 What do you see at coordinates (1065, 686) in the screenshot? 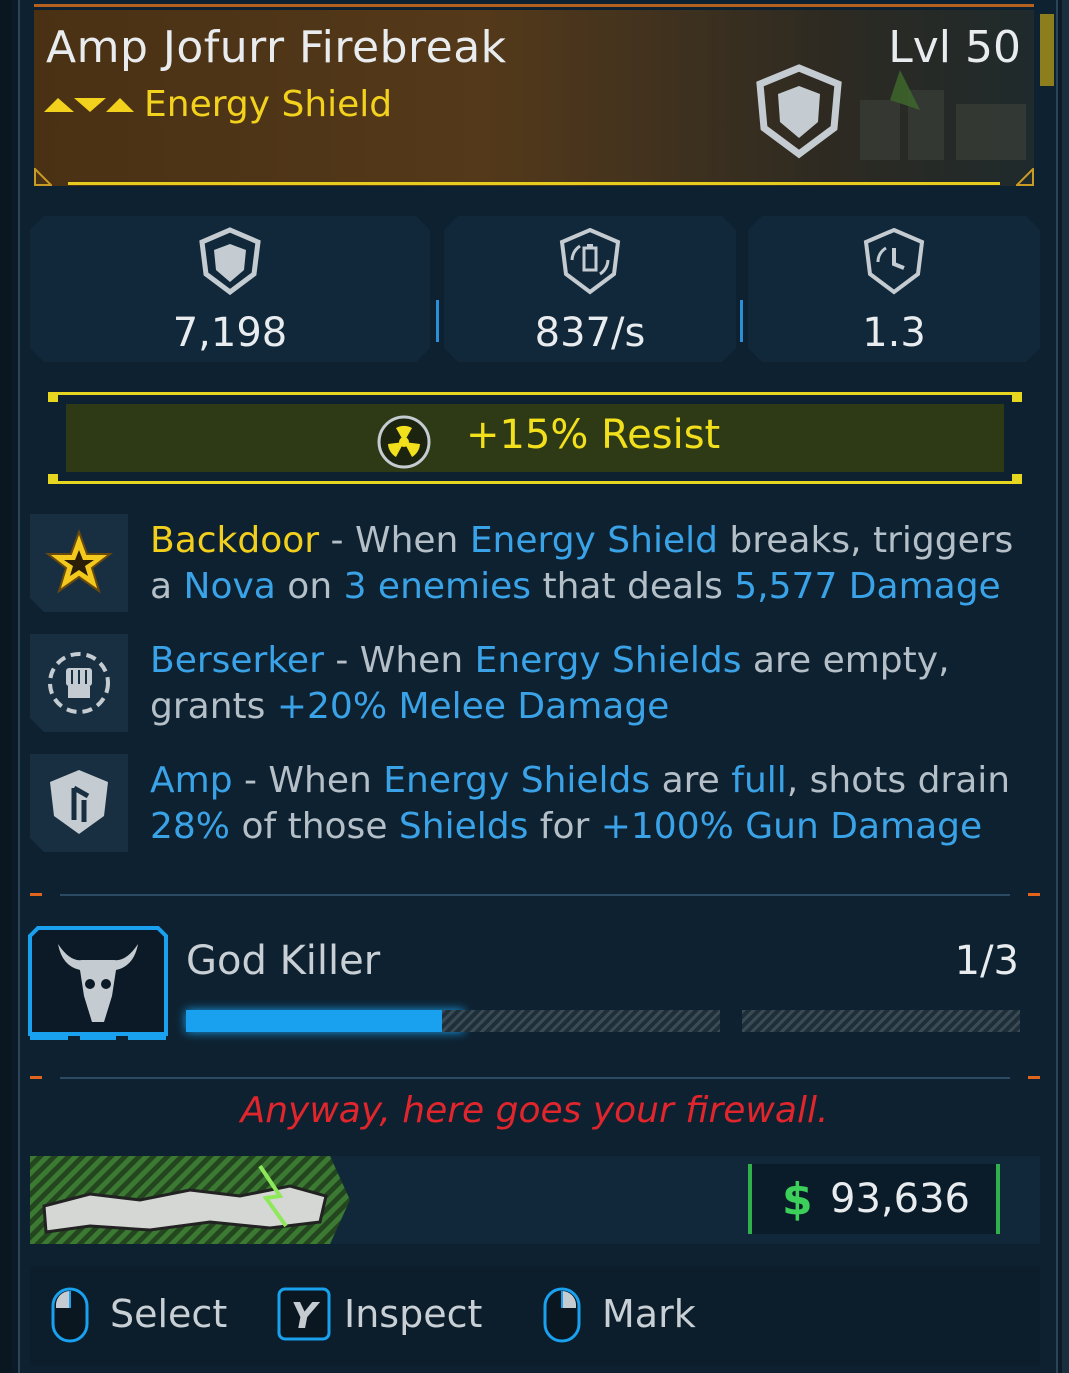
I see `scrollbar` at bounding box center [1065, 686].